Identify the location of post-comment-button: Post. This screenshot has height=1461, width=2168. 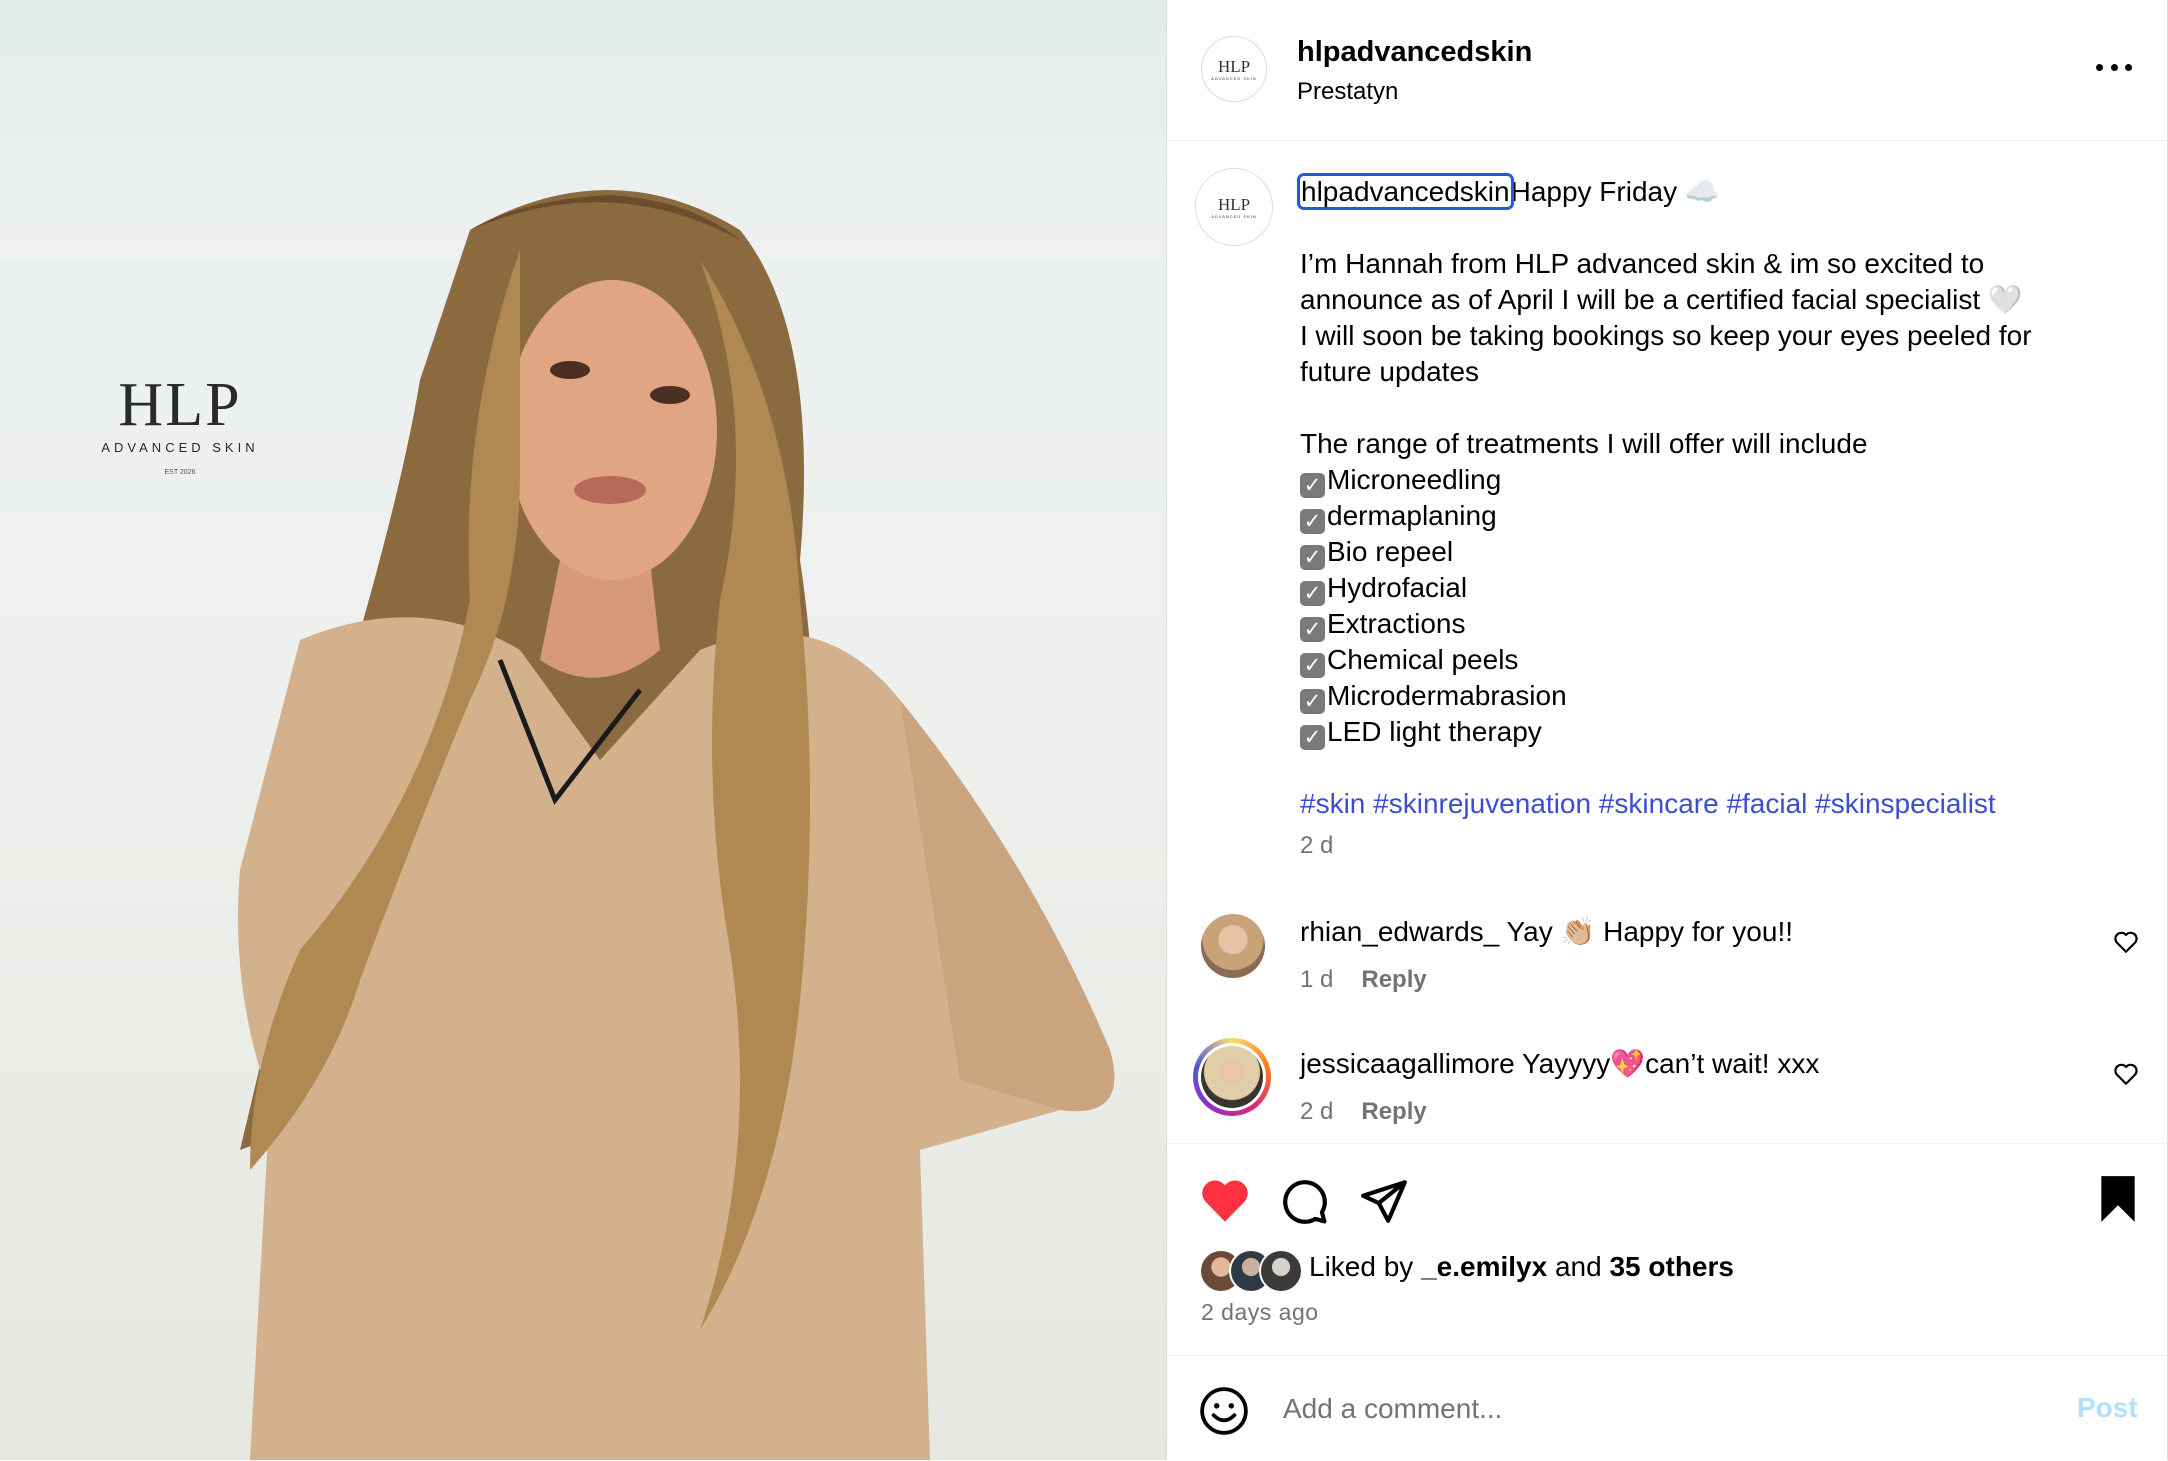
(2107, 1408).